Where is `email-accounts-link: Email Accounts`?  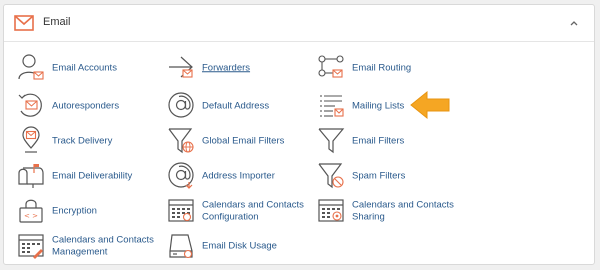 email-accounts-link: Email Accounts is located at coordinates (92, 68).